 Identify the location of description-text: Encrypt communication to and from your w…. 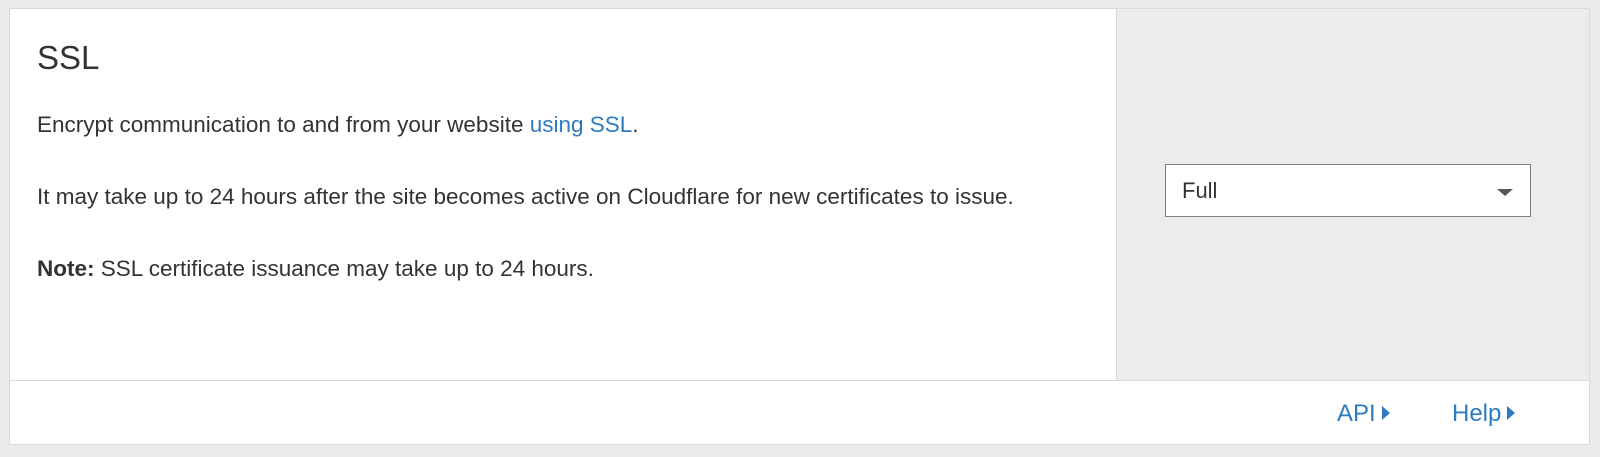
(283, 124).